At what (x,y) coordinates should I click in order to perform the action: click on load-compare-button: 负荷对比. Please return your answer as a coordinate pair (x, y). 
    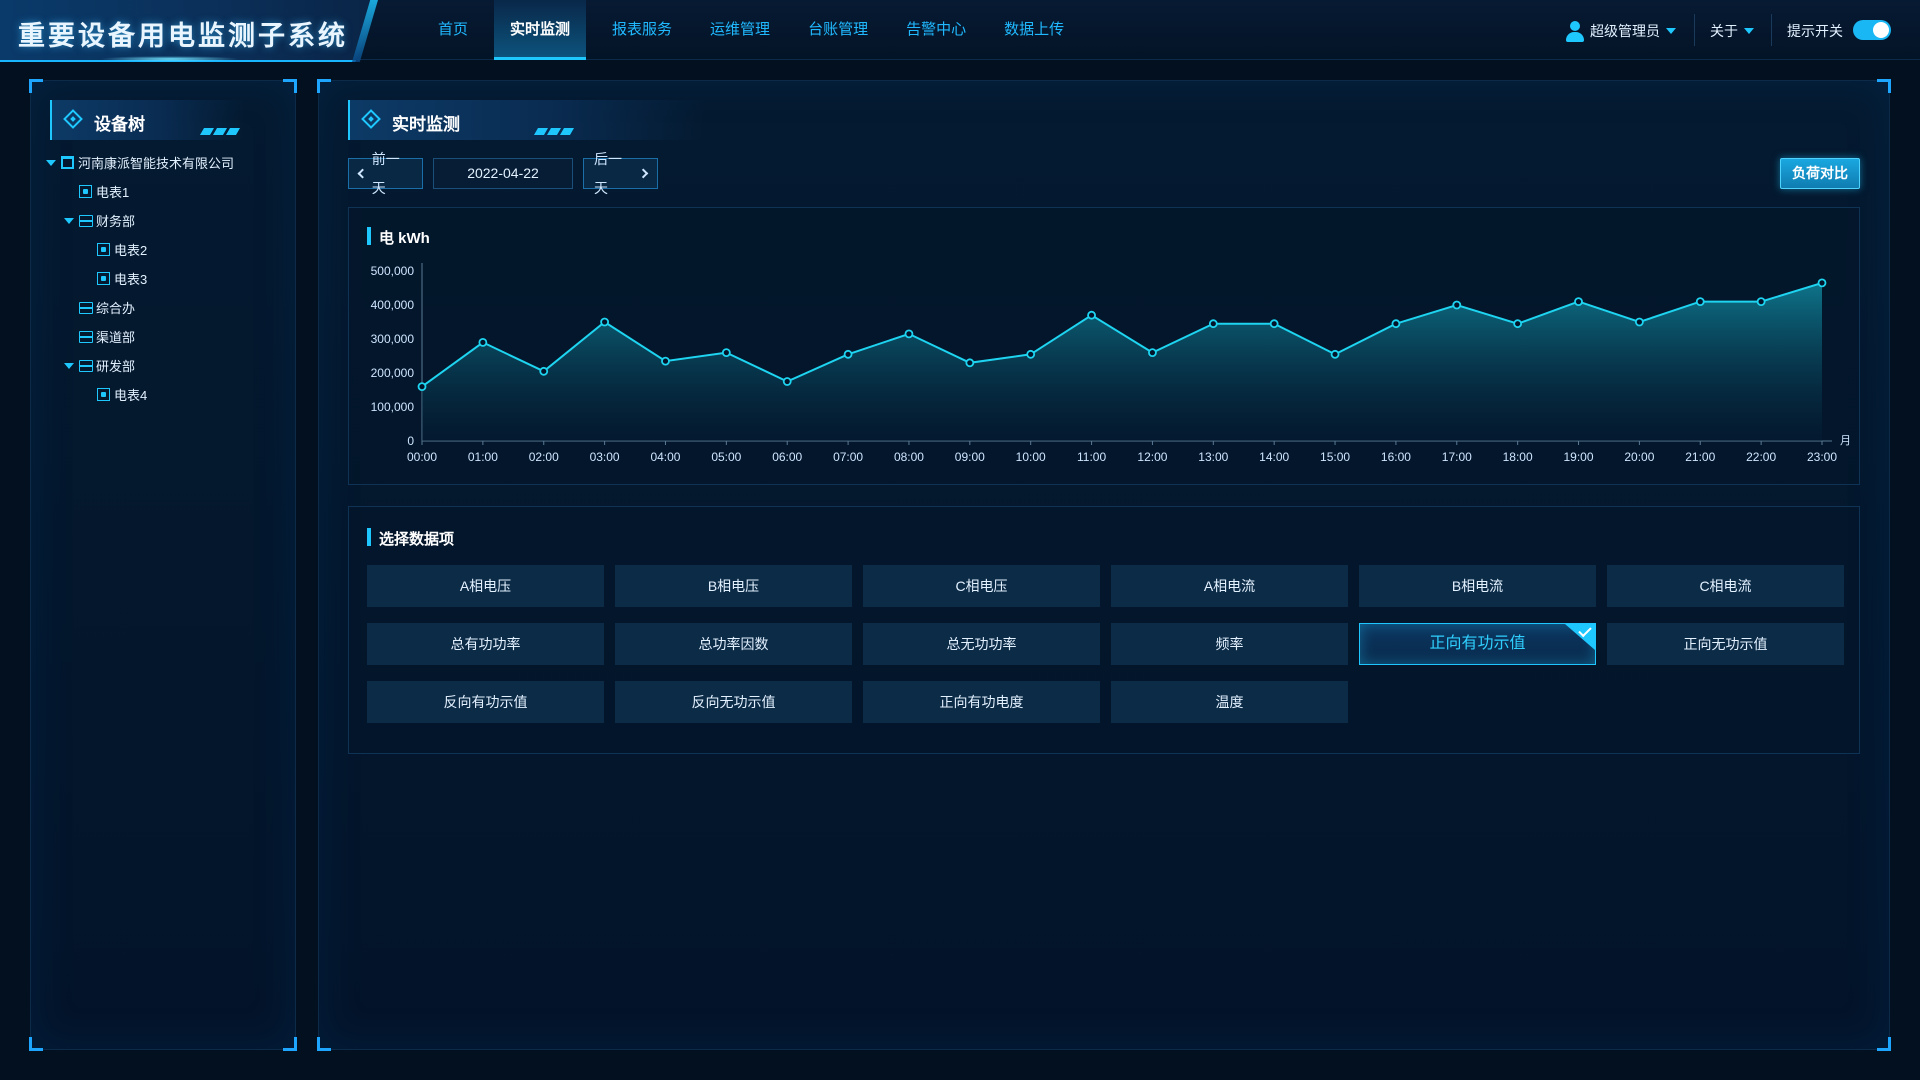
    Looking at the image, I should click on (1820, 173).